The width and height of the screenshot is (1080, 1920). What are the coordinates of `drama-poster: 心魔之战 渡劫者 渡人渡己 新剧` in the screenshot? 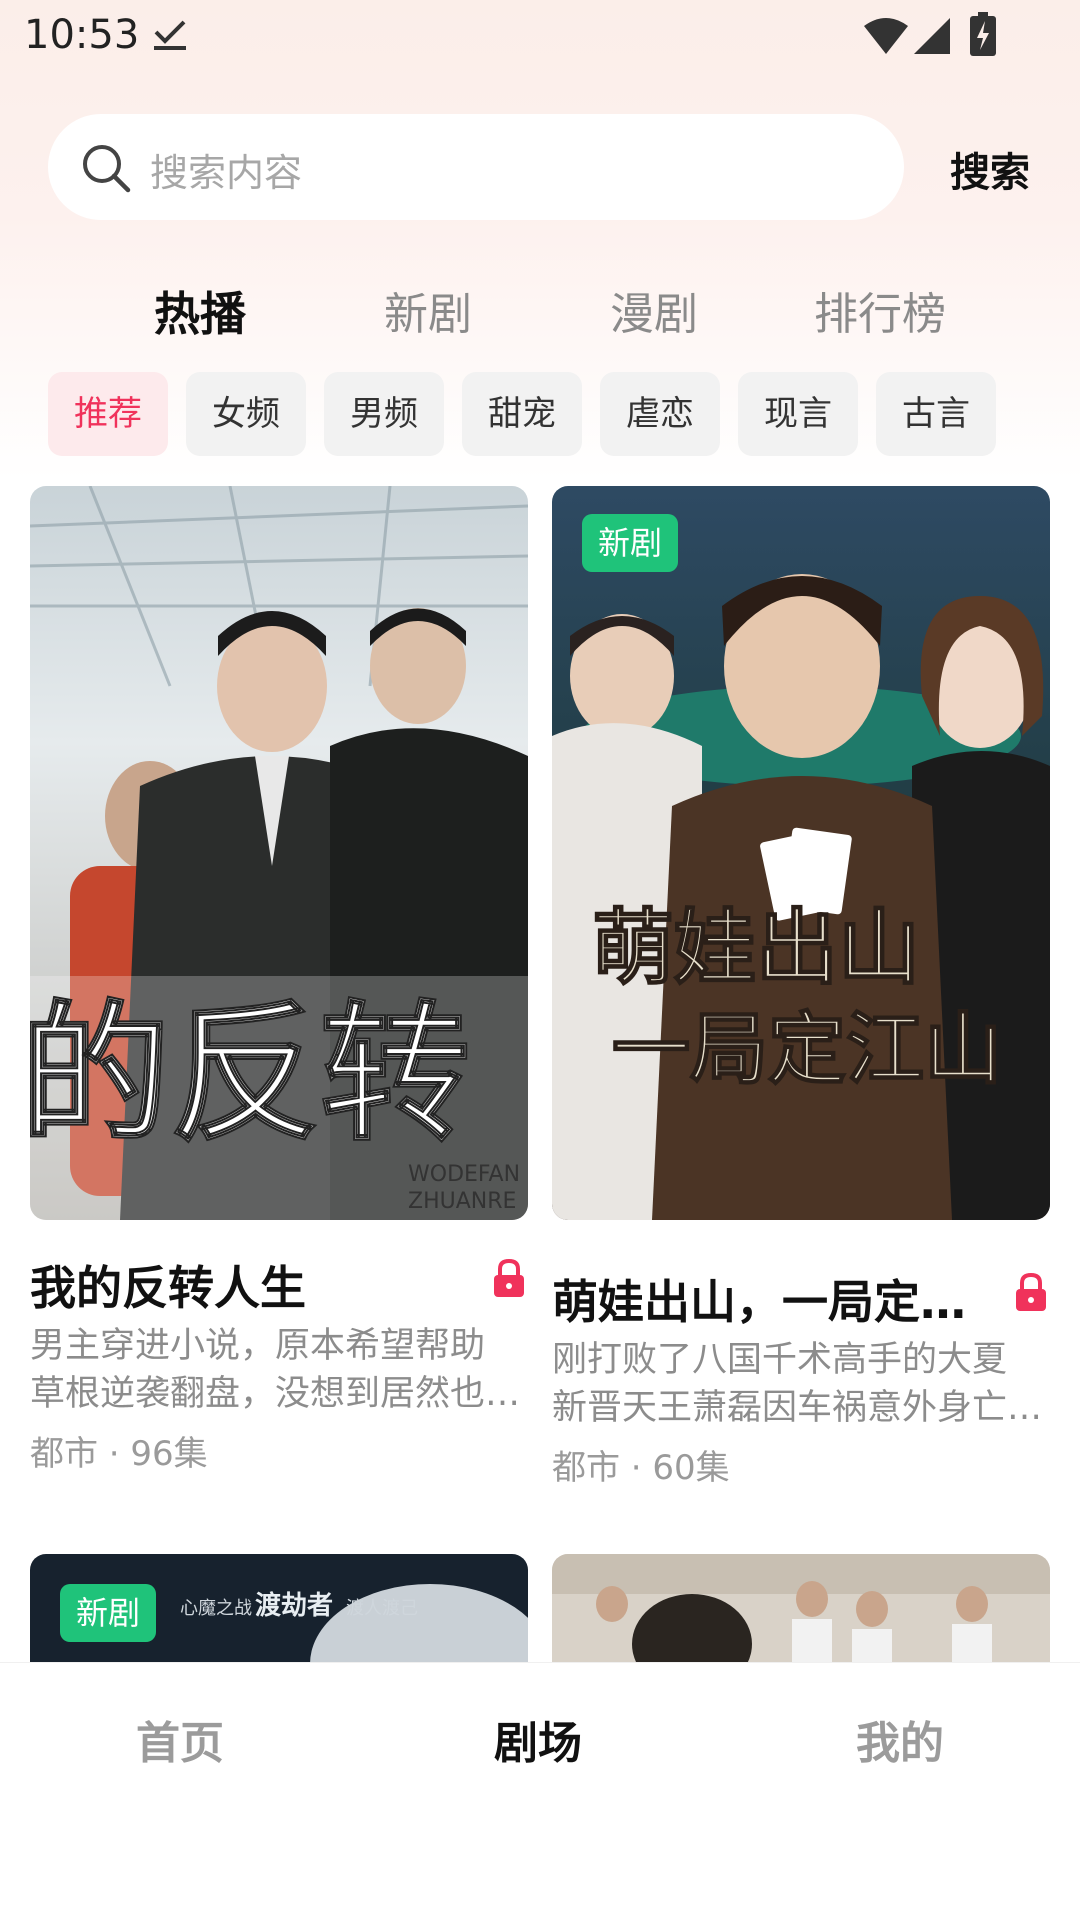 It's located at (279, 1609).